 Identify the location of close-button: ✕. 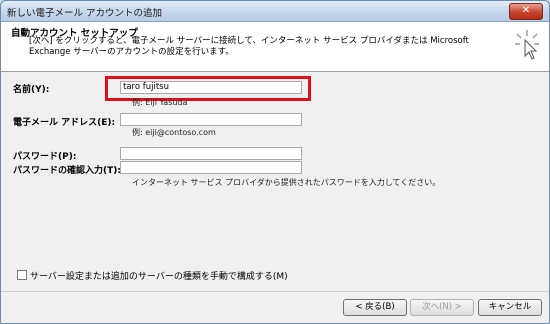
(526, 11).